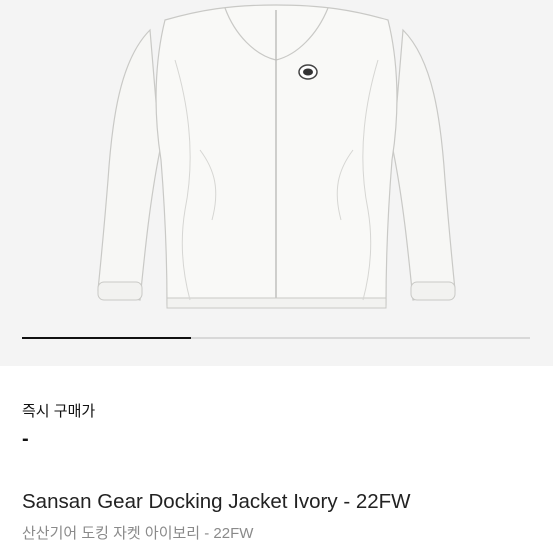 Image resolution: width=553 pixels, height=553 pixels. What do you see at coordinates (25, 439) in the screenshot?
I see `instant-buy-price: -` at bounding box center [25, 439].